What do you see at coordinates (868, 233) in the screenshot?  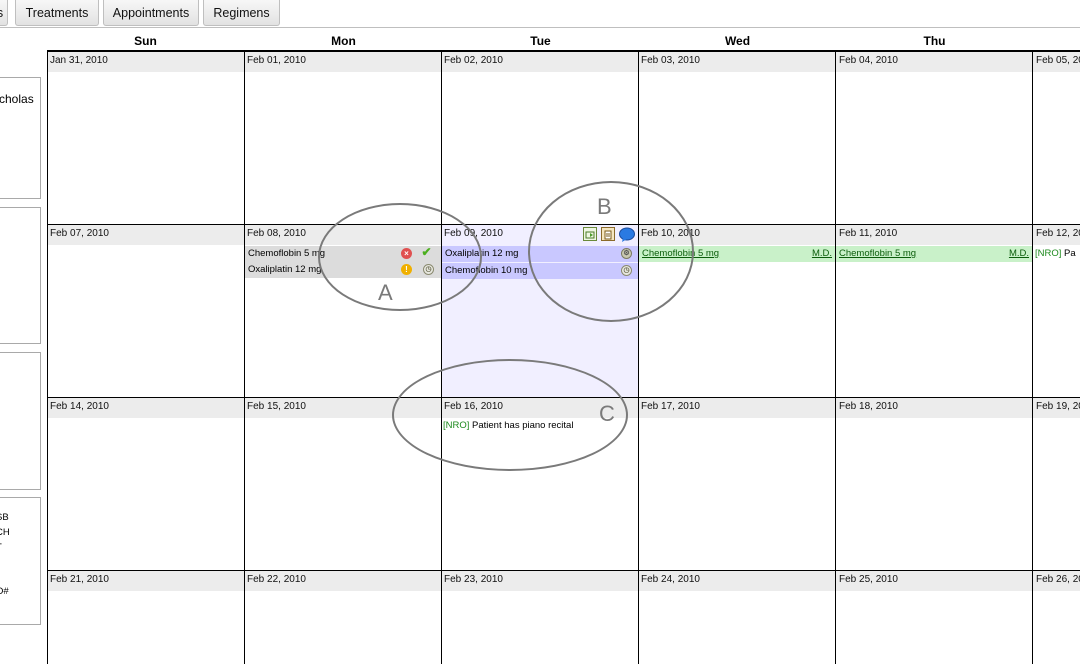 I see `day-date: Feb 11, 2010` at bounding box center [868, 233].